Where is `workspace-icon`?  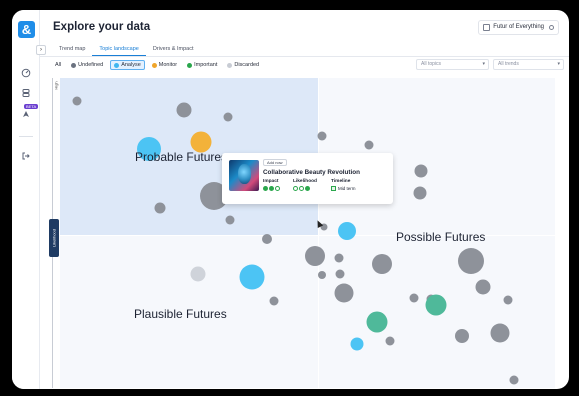 workspace-icon is located at coordinates (487, 27).